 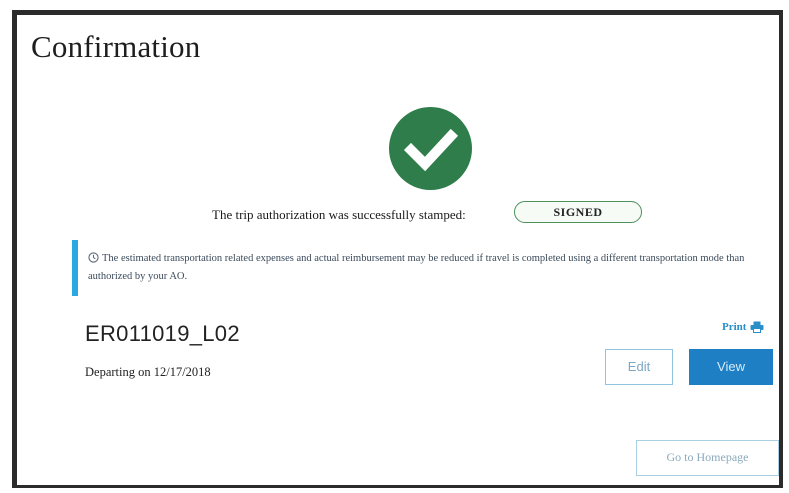 What do you see at coordinates (148, 372) in the screenshot?
I see `departure-date: Departing on 12/17/2018` at bounding box center [148, 372].